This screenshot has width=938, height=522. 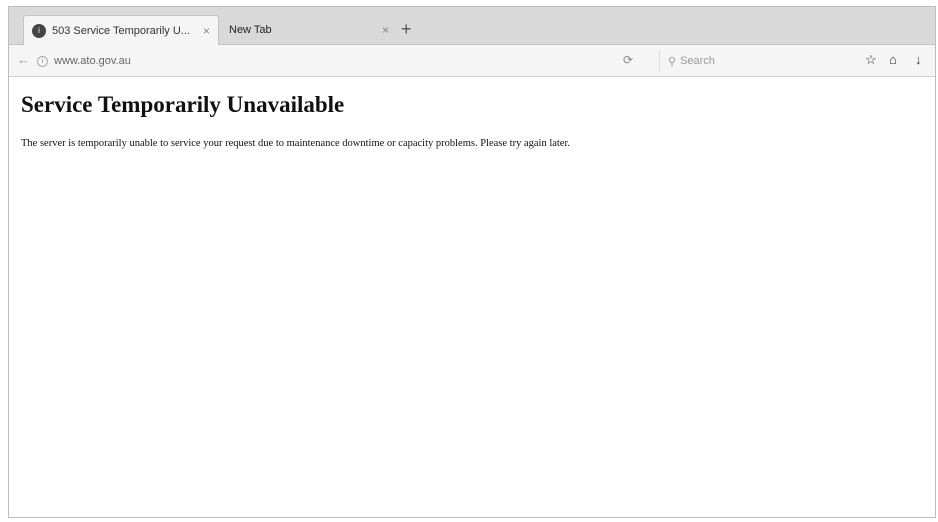 I want to click on tab-503-service: i 503 Service Temporarily U... ×, so click(x=121, y=30).